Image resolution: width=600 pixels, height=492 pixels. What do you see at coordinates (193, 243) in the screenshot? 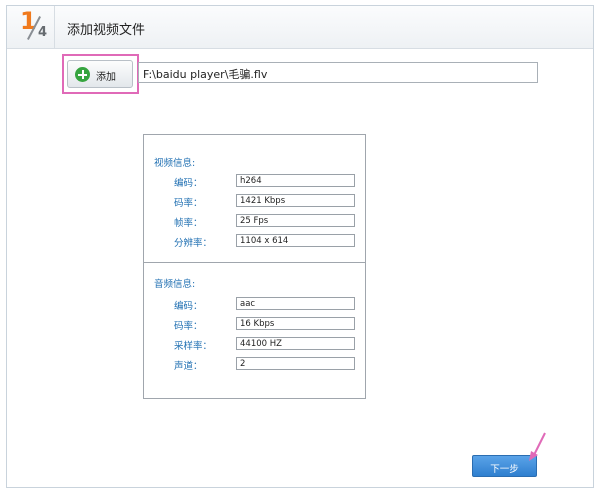
I see `video-resolution-label: 分辨率：` at bounding box center [193, 243].